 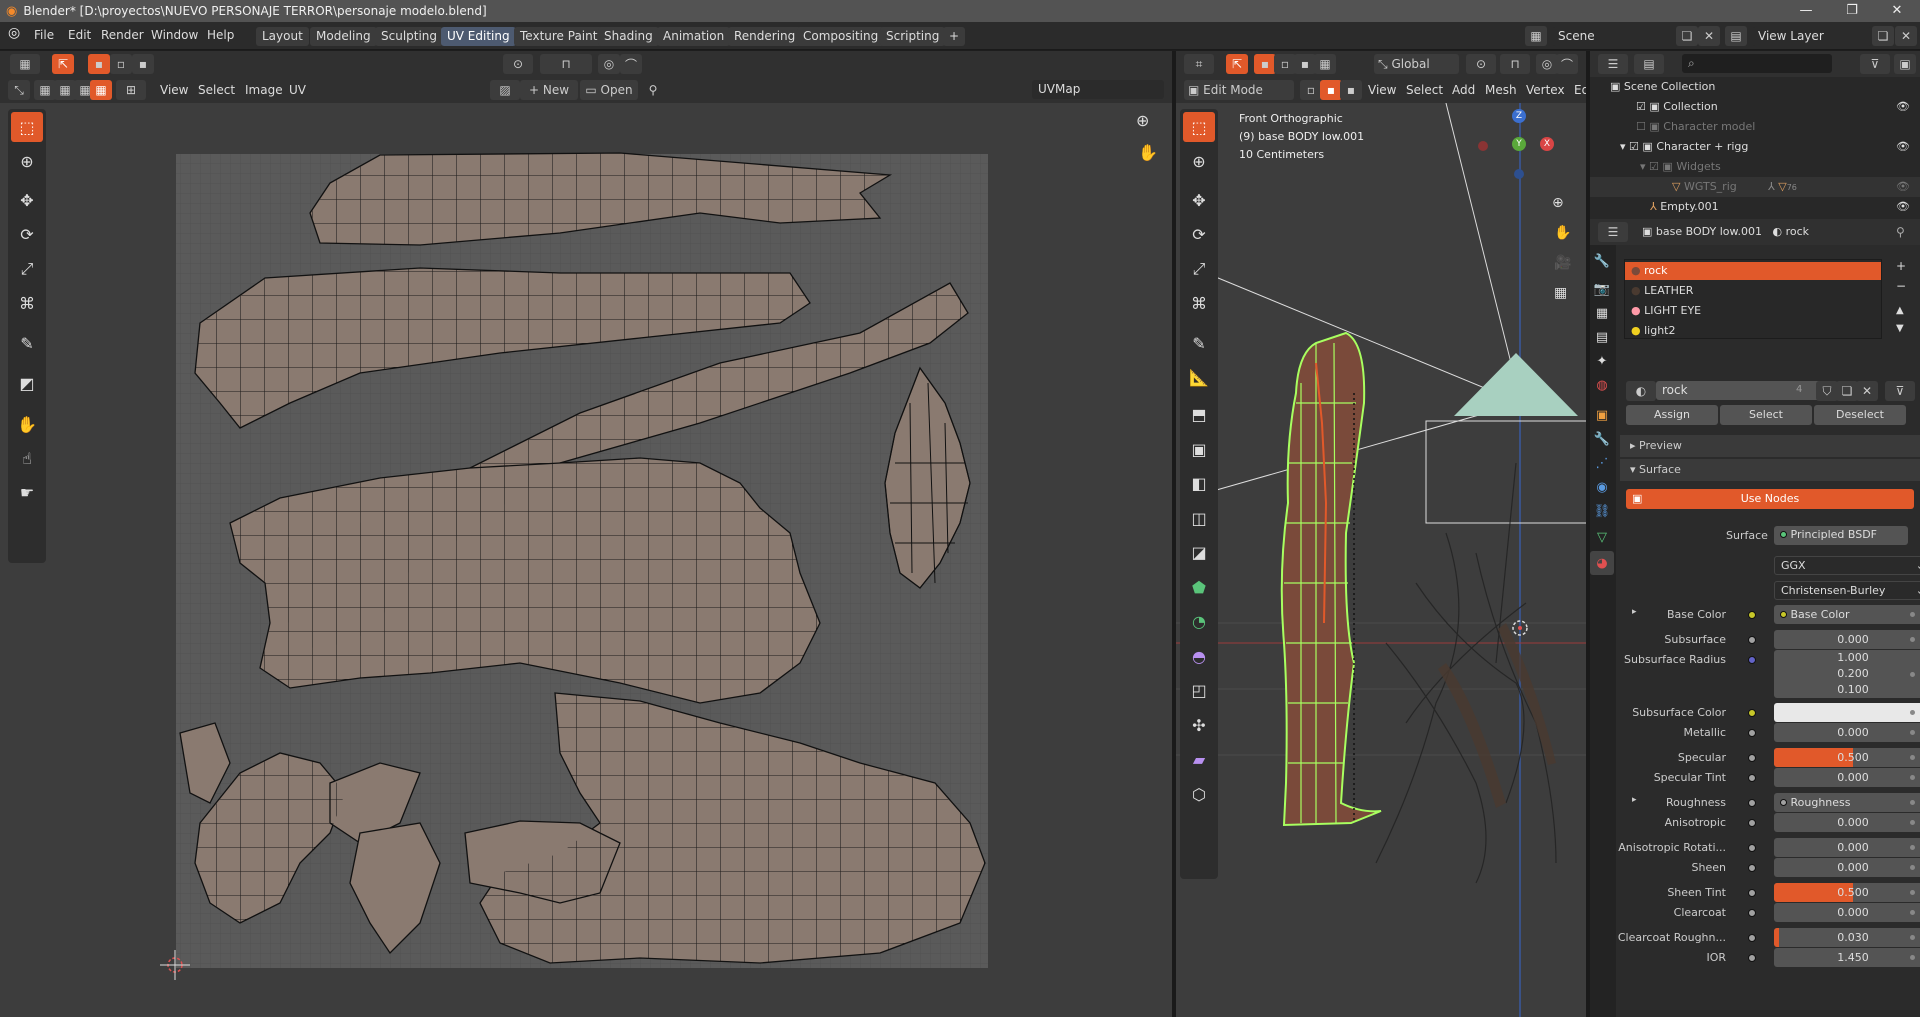 What do you see at coordinates (1199, 759) in the screenshot?
I see `vp-shear-tool: ▰` at bounding box center [1199, 759].